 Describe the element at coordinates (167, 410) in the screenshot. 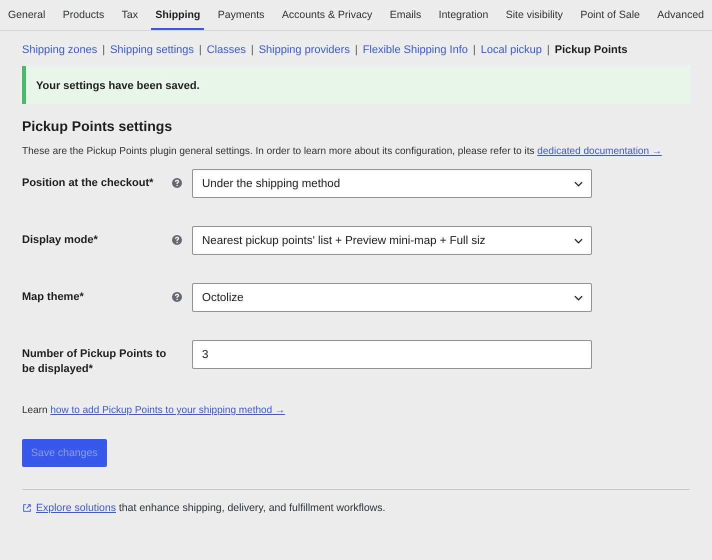

I see `how-to-link: how to add Pickup Points to your shipping method →` at that location.